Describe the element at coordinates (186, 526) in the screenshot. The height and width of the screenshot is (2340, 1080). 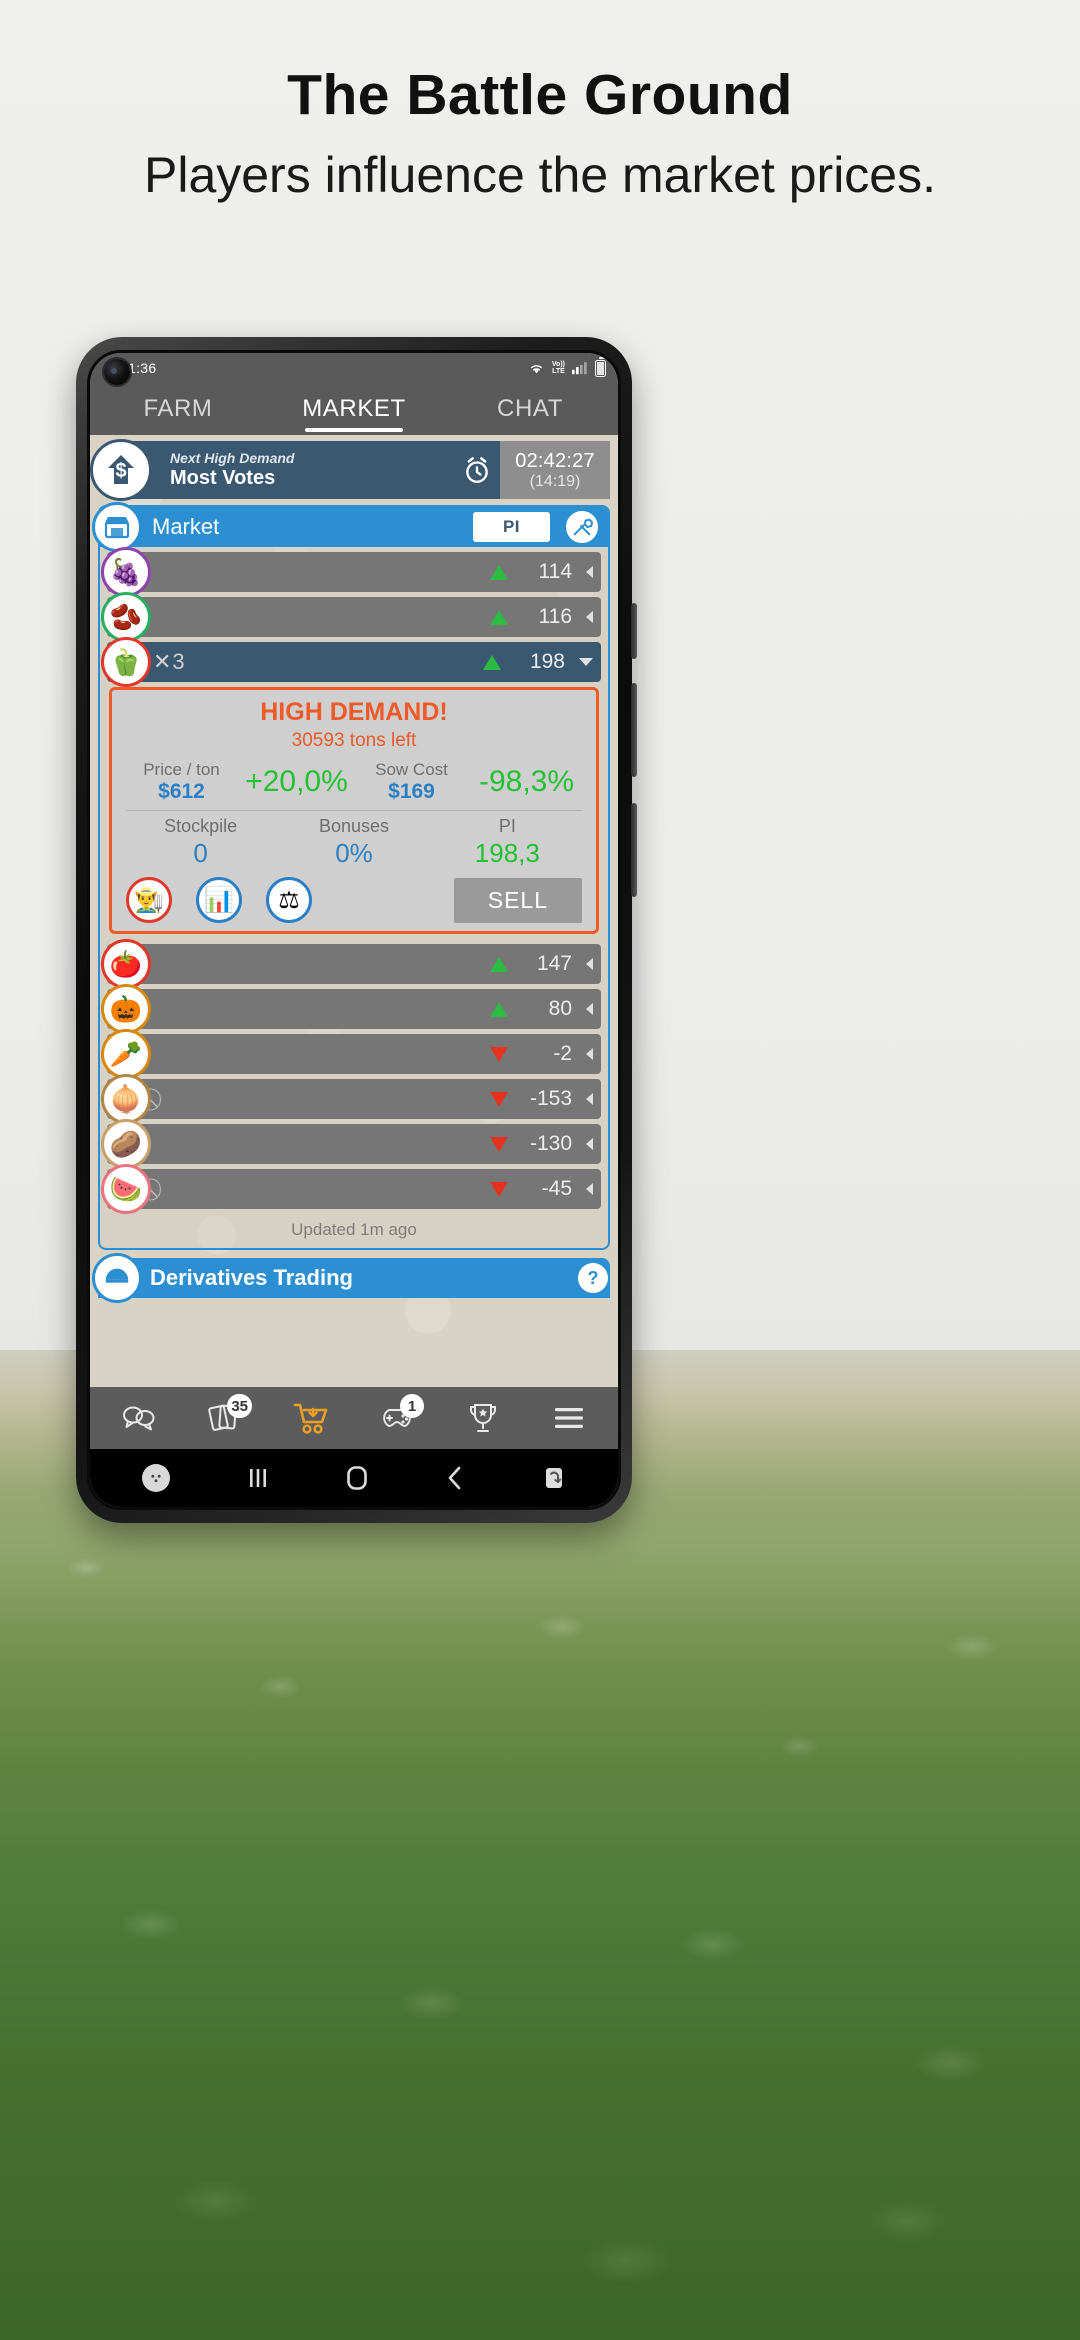
I see `market-card-title: Market` at that location.